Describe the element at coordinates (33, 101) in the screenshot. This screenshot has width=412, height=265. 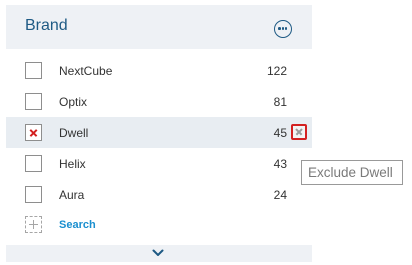
I see `checkbox-optix` at that location.